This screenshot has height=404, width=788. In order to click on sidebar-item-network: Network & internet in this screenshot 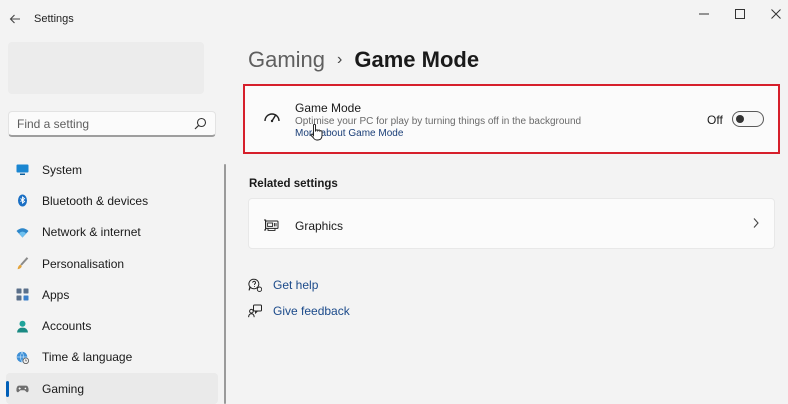, I will do `click(112, 232)`.